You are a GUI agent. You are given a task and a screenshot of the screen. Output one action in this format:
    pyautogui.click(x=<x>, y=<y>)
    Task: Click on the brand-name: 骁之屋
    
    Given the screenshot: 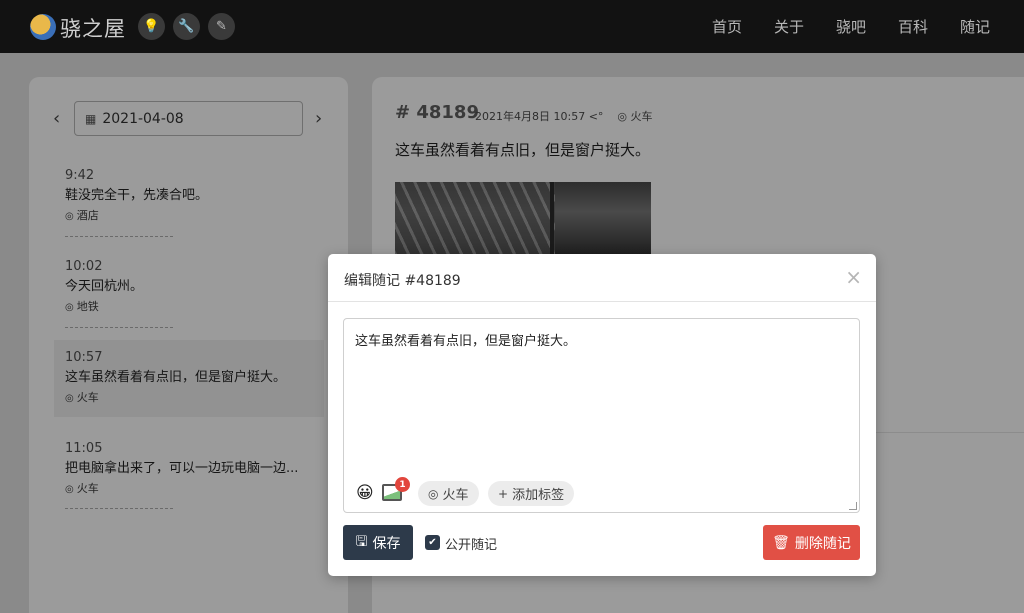 What is the action you would take?
    pyautogui.click(x=93, y=28)
    